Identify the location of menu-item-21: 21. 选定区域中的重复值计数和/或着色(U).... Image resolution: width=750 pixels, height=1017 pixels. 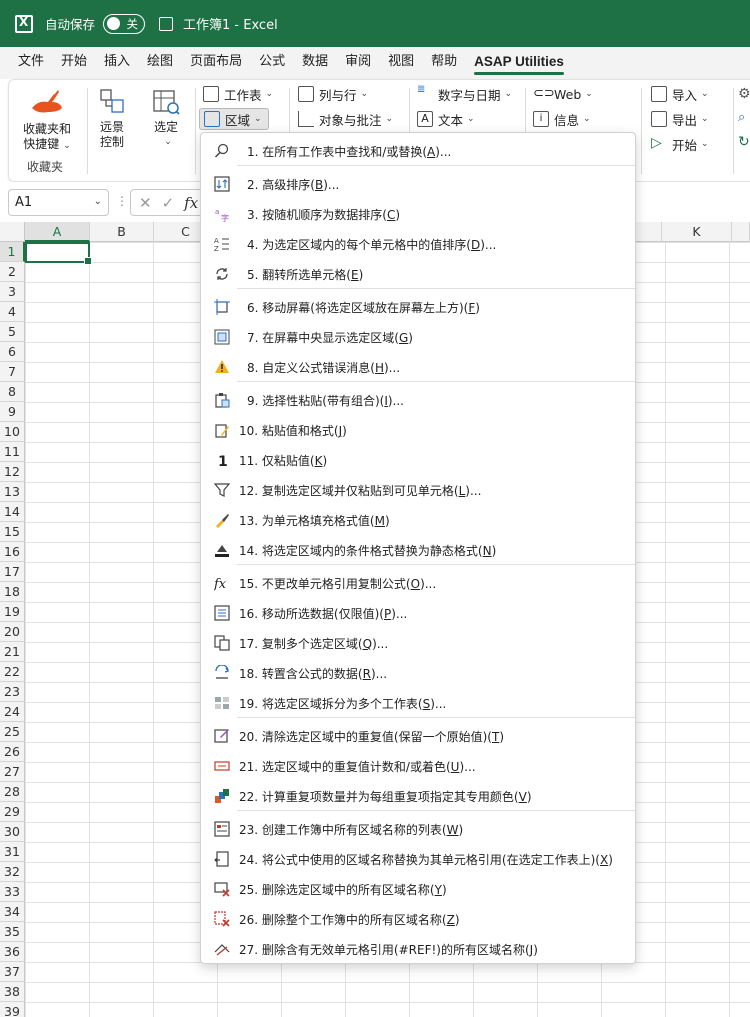
(418, 765).